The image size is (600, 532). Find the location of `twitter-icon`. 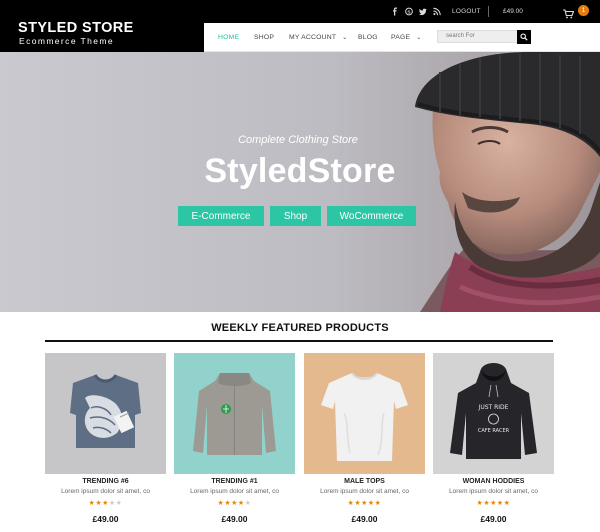

twitter-icon is located at coordinates (423, 11).